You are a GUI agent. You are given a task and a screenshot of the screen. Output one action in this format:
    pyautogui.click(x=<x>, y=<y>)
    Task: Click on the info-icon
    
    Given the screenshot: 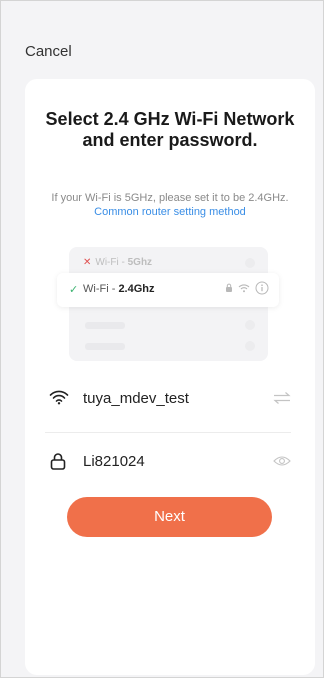 What is the action you would take?
    pyautogui.click(x=262, y=288)
    